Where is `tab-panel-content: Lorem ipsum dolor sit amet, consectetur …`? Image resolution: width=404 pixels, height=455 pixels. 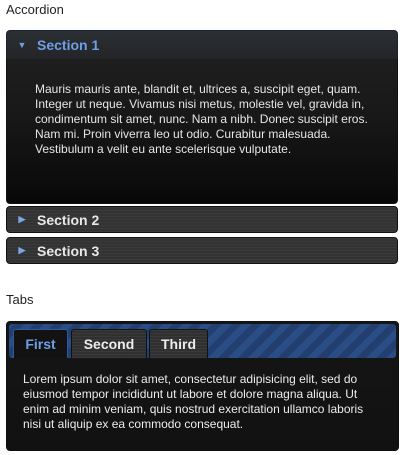
tab-panel-content: Lorem ipsum dolor sit amet, consectetur … is located at coordinates (193, 401).